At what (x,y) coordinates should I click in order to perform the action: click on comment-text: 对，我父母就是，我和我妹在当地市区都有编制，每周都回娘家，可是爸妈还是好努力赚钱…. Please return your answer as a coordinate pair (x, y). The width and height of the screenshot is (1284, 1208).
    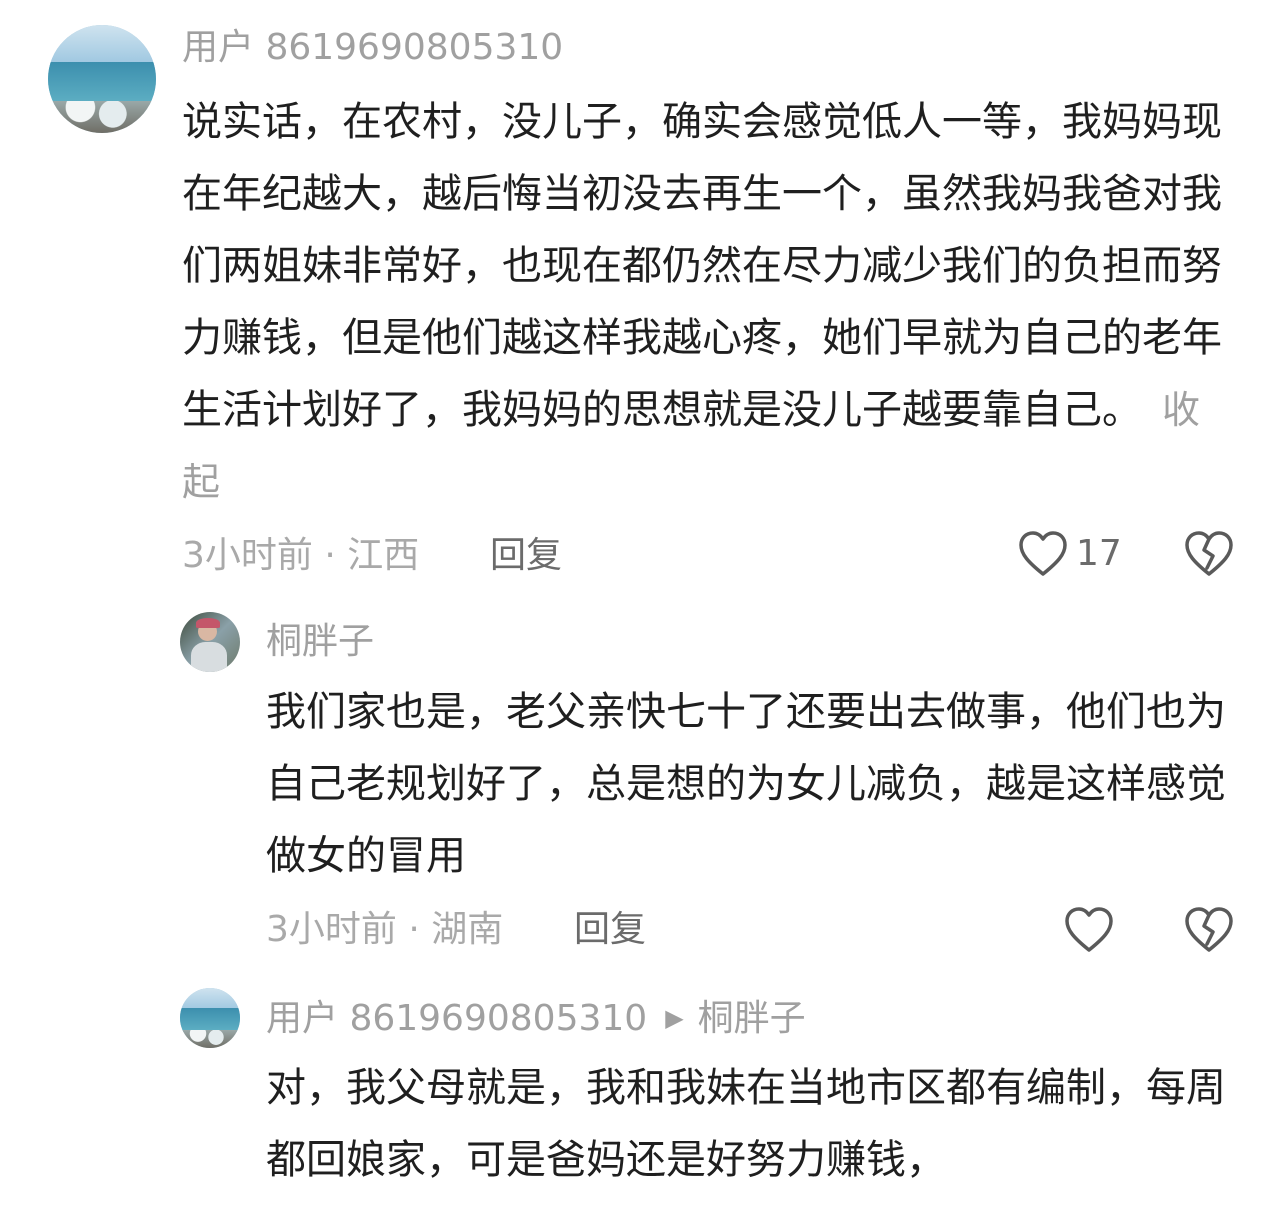
    Looking at the image, I should click on (746, 1124).